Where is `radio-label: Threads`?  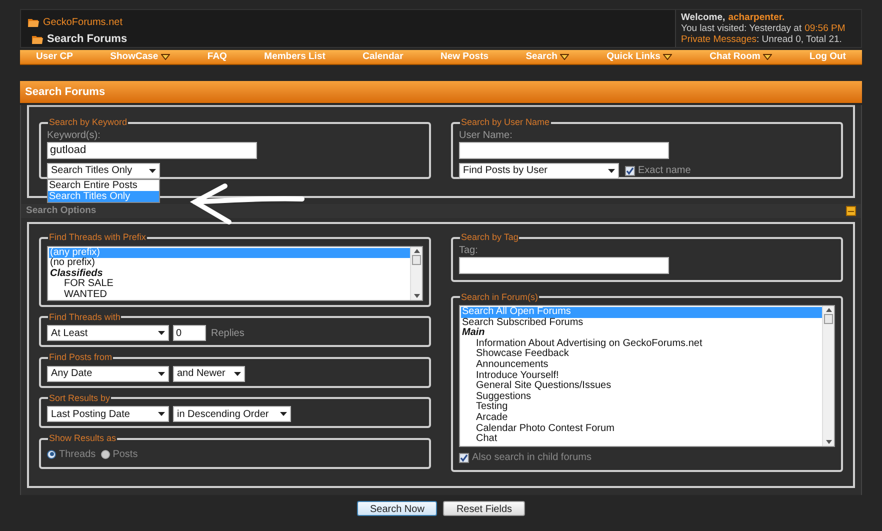
radio-label: Threads is located at coordinates (77, 455).